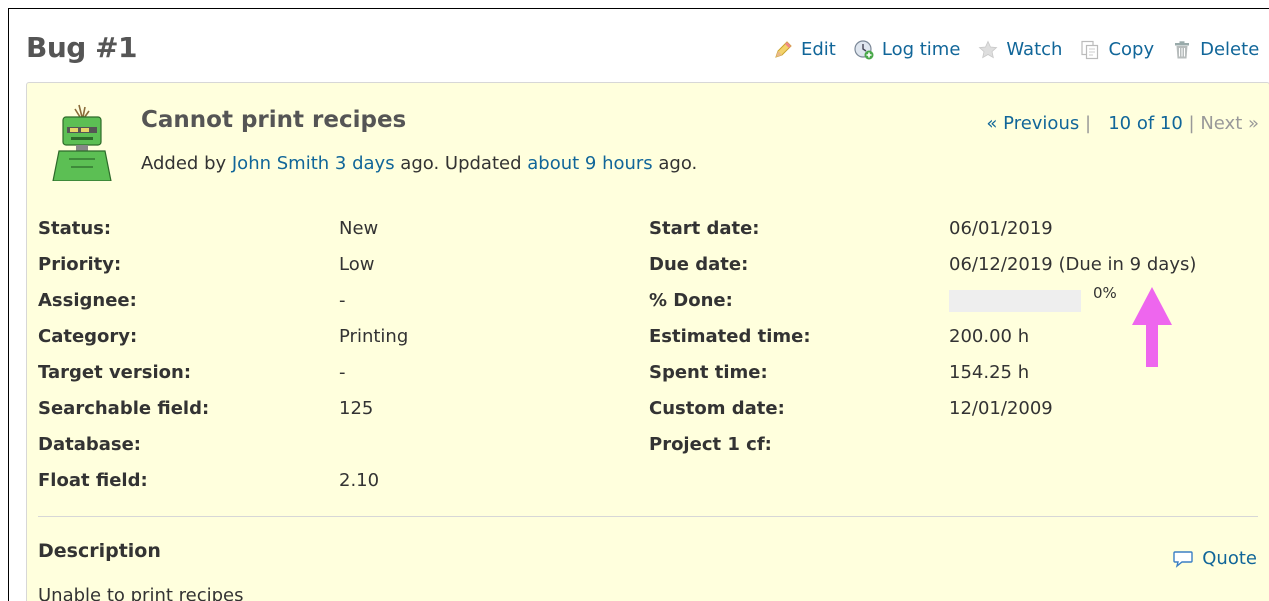  What do you see at coordinates (989, 372) in the screenshot?
I see `spent-time-link: 154.25 h` at bounding box center [989, 372].